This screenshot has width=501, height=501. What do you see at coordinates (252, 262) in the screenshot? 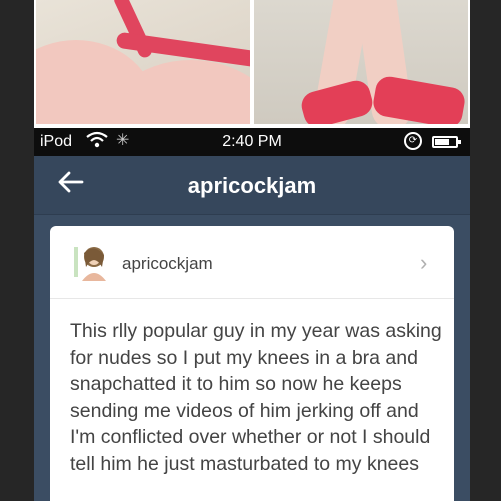
I see `post-header: apricockjam ›` at bounding box center [252, 262].